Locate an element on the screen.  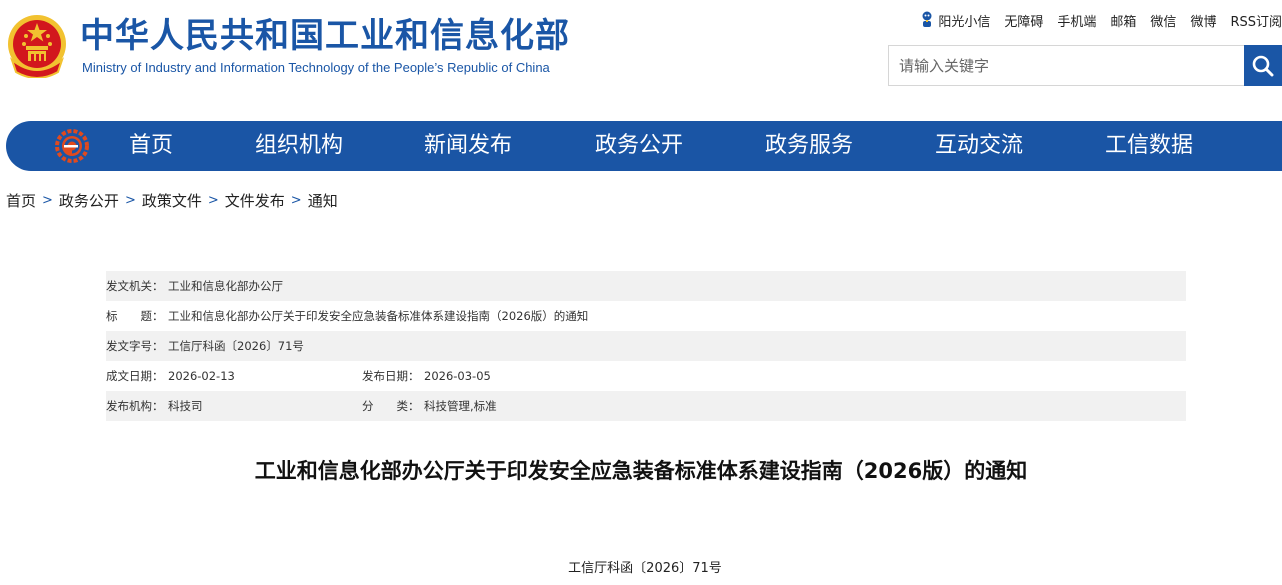
breadcrumb-notice: 通知 is located at coordinates (323, 200).